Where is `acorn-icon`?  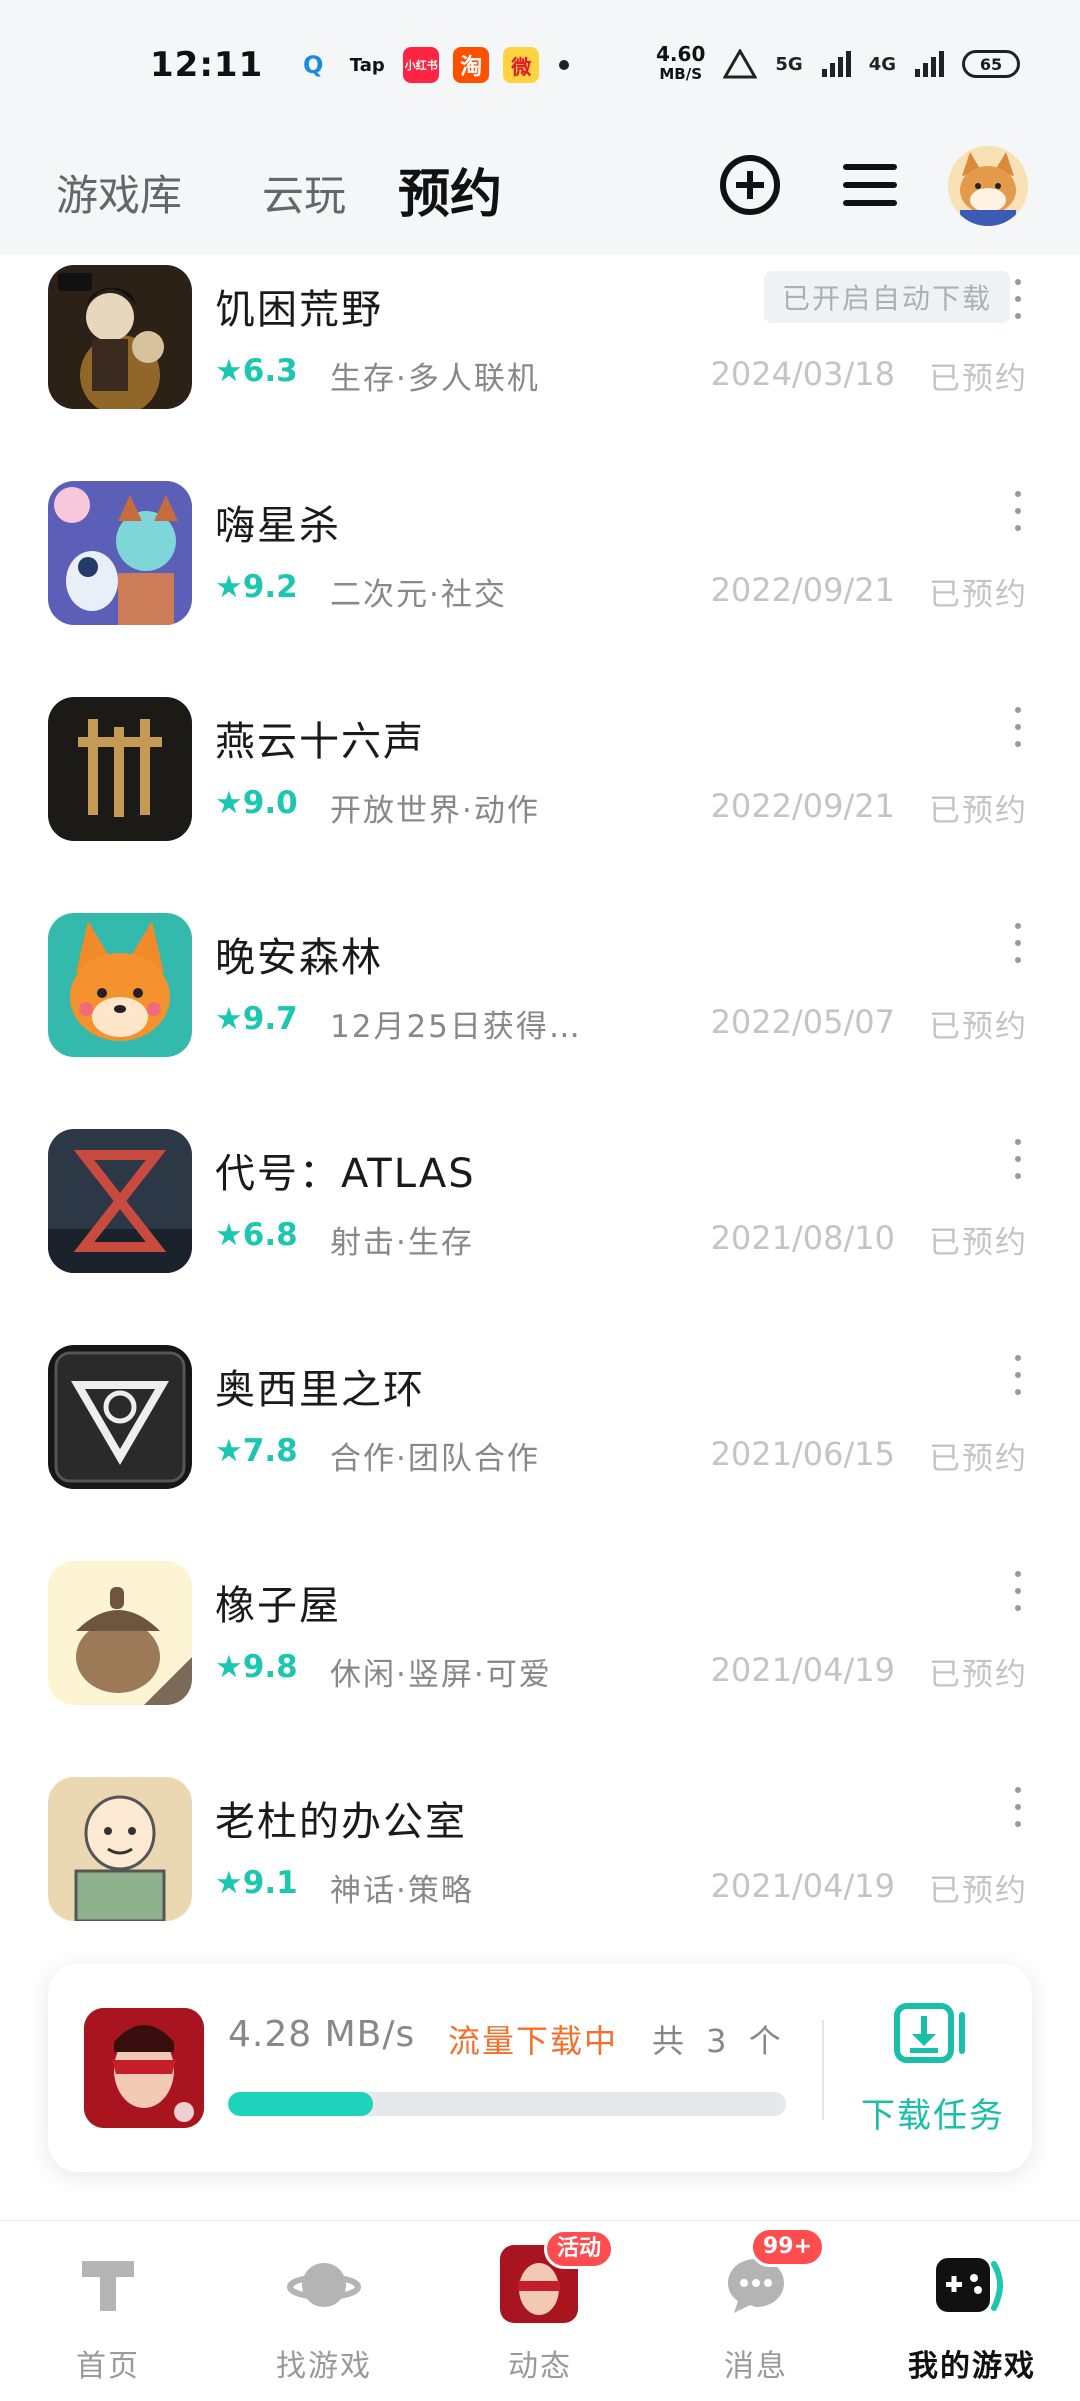
acorn-icon is located at coordinates (120, 1633).